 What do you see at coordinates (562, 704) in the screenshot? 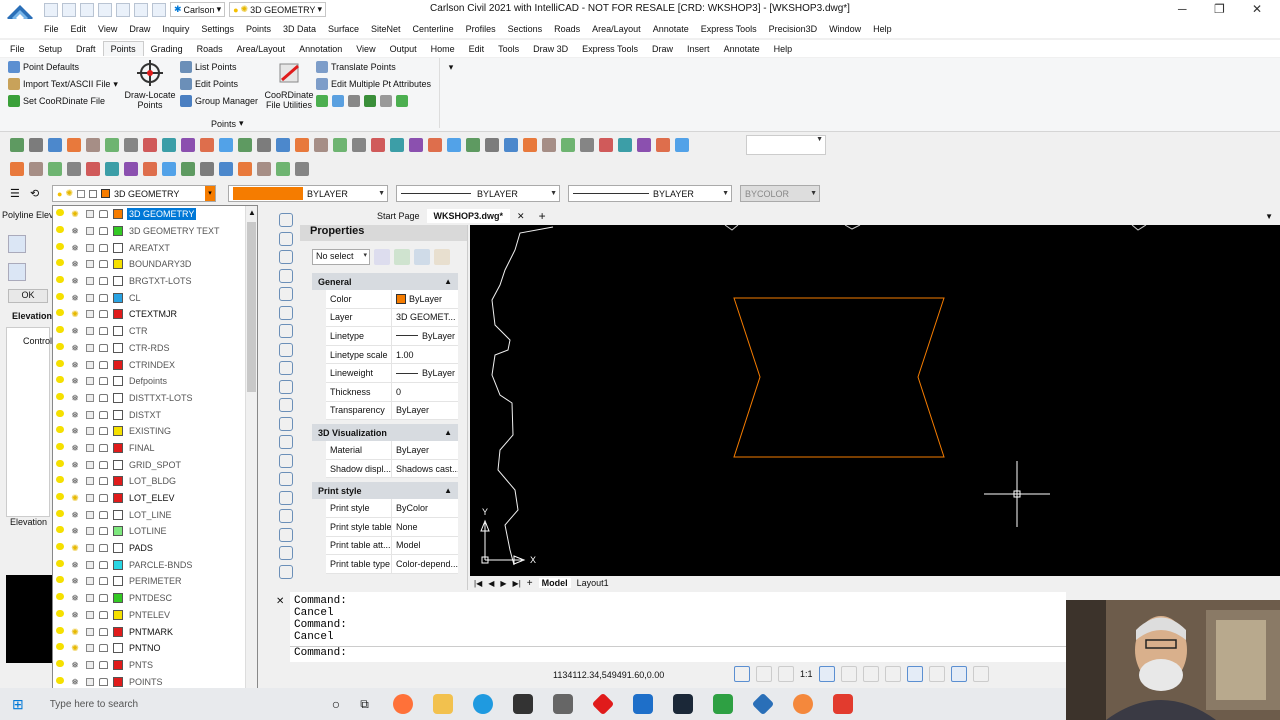
I see `store-icon` at bounding box center [562, 704].